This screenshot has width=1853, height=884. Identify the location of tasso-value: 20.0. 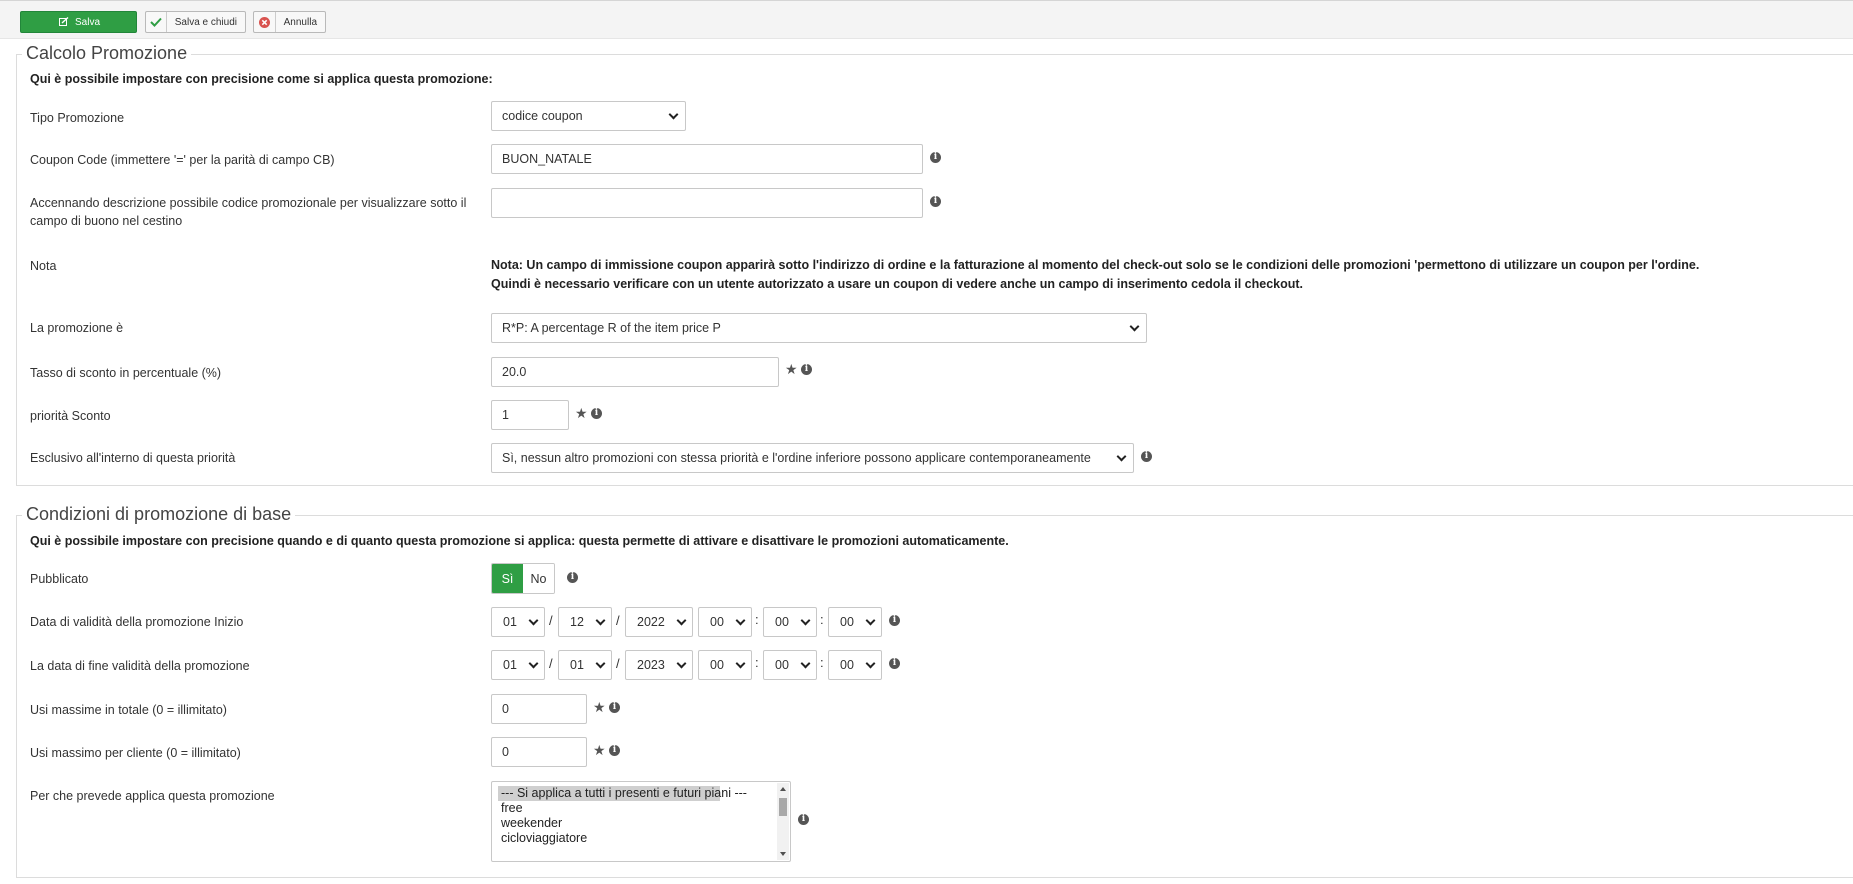
(514, 372).